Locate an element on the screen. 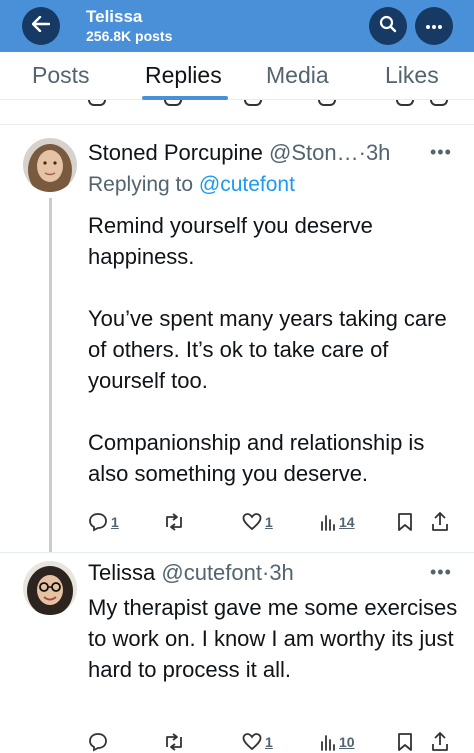 The image size is (474, 753). more-button is located at coordinates (434, 26).